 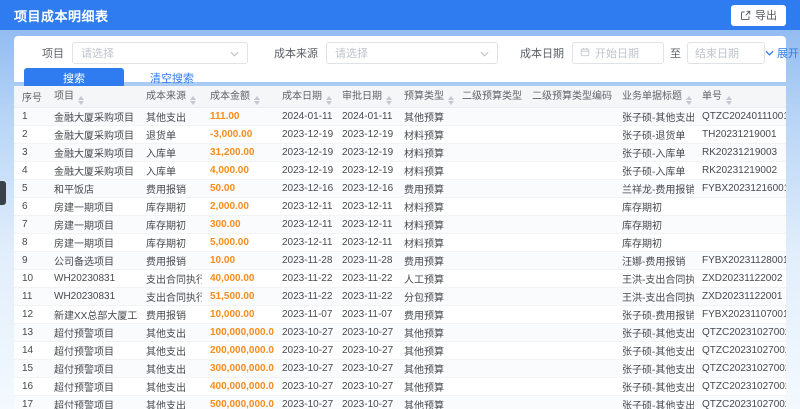 I want to click on cell-doc-title: 汪娜-费用报销, so click(x=654, y=260).